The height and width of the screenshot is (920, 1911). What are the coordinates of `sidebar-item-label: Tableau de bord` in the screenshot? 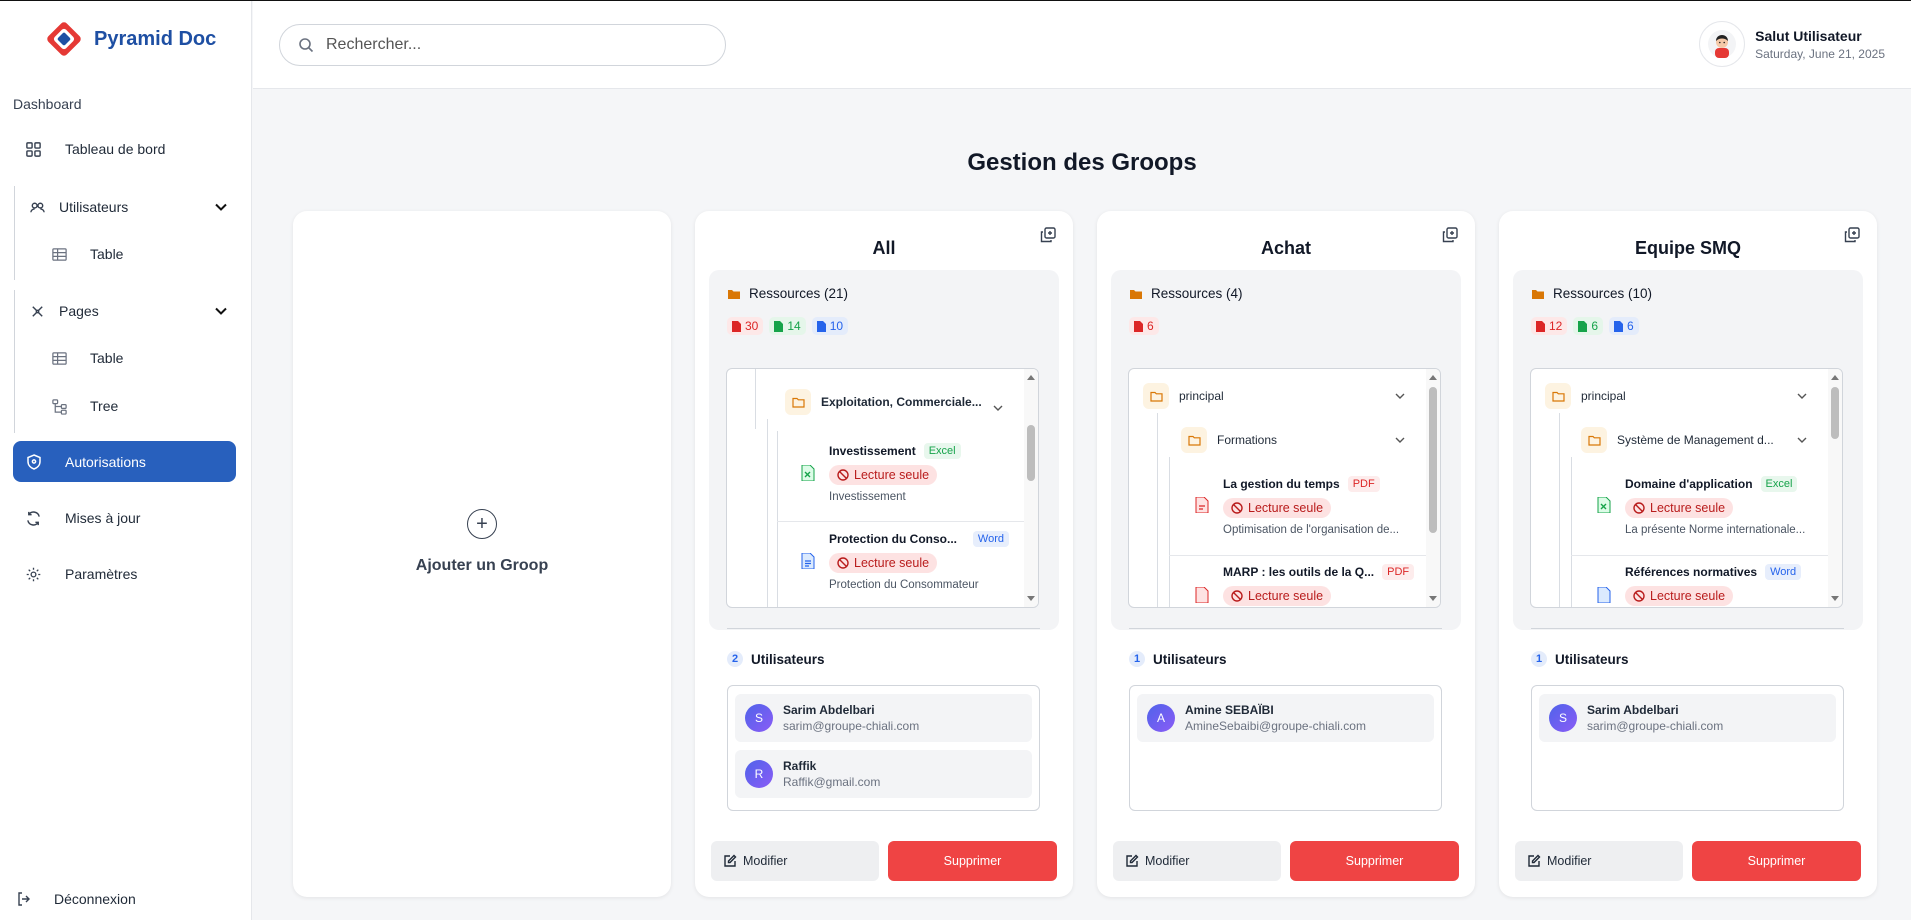 It's located at (115, 149).